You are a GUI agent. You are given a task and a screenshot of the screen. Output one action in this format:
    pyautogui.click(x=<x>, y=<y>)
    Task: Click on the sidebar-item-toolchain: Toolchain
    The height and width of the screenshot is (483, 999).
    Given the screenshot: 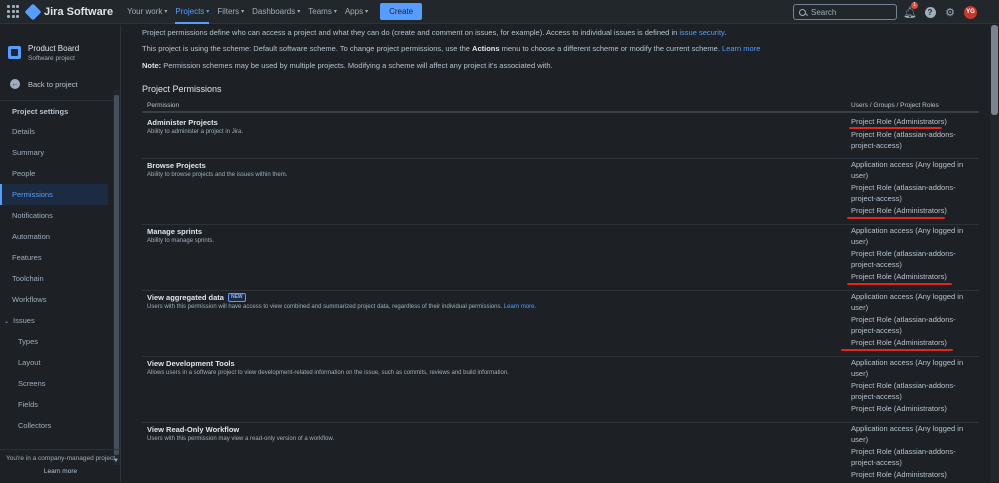 What is the action you would take?
    pyautogui.click(x=60, y=278)
    